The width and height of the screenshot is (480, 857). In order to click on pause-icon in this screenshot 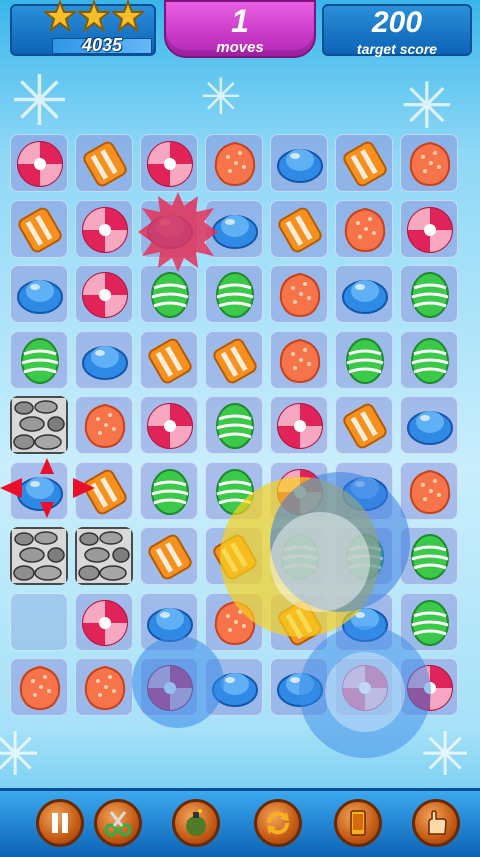, I will do `click(60, 823)`.